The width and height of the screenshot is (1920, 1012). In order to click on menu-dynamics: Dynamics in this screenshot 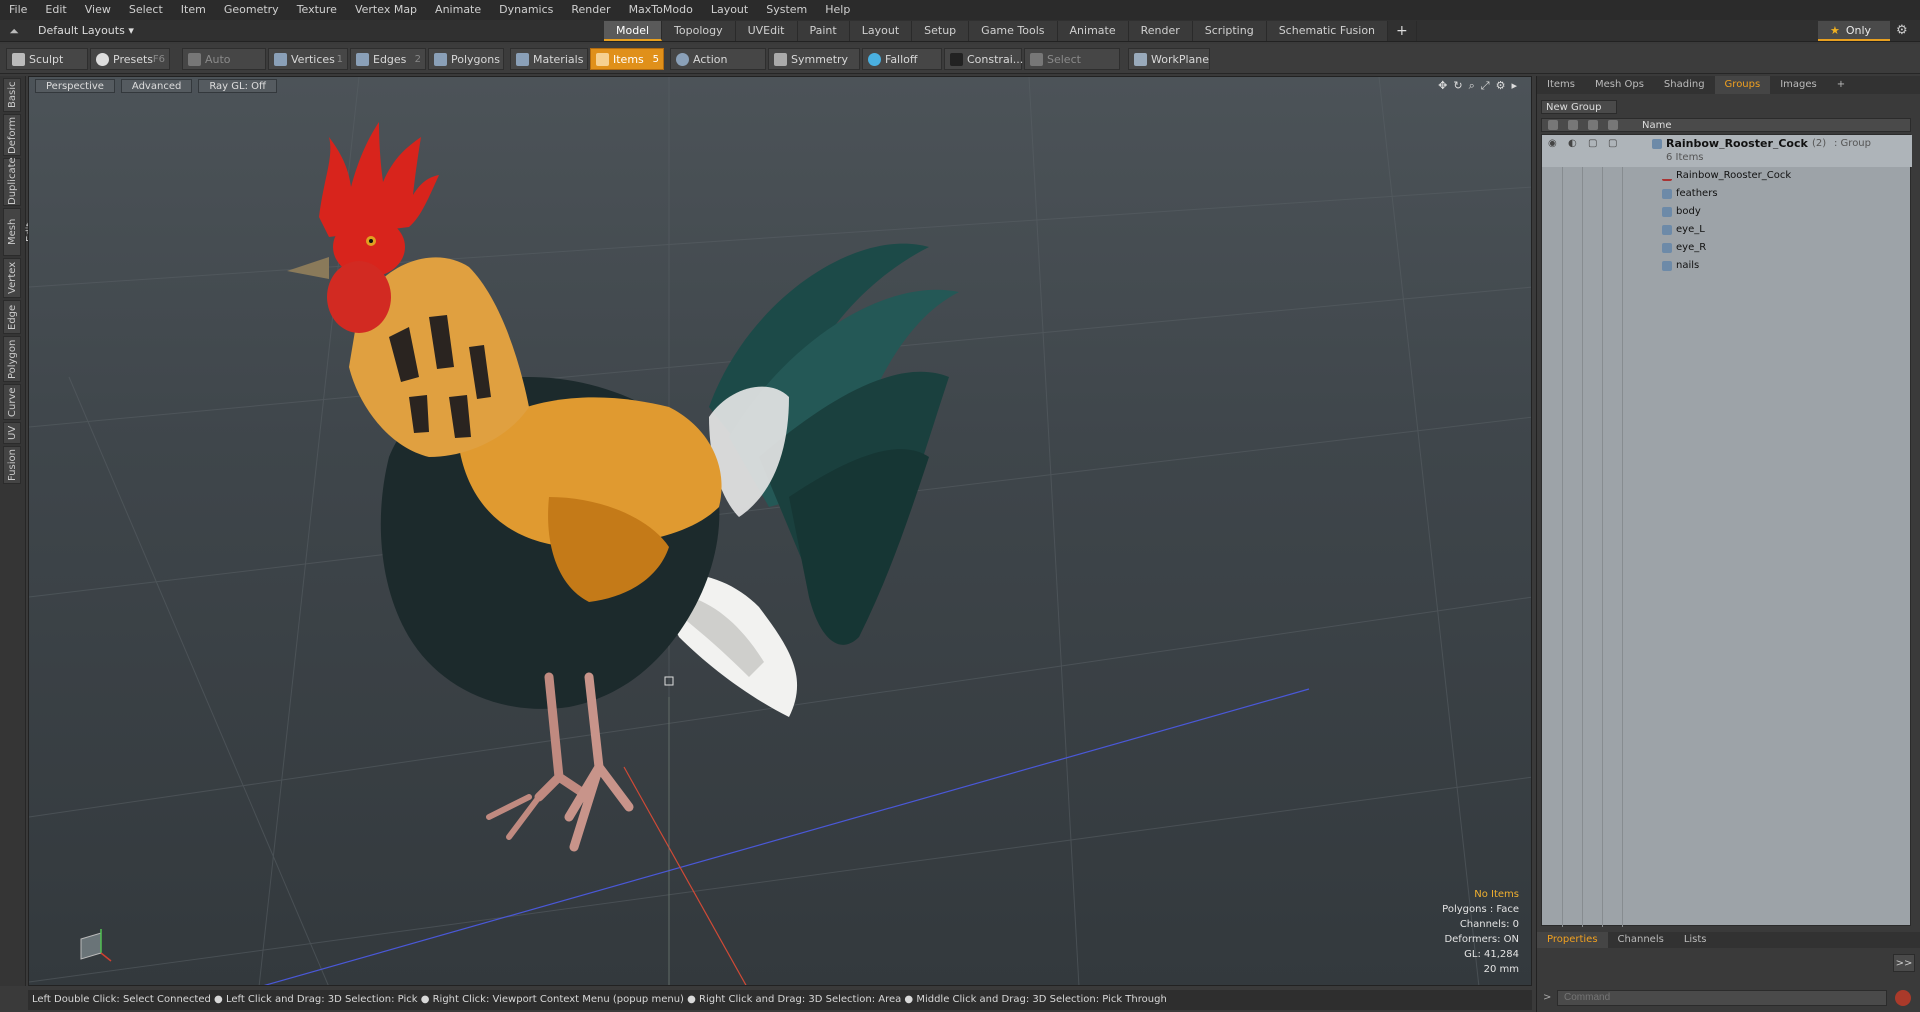, I will do `click(526, 10)`.